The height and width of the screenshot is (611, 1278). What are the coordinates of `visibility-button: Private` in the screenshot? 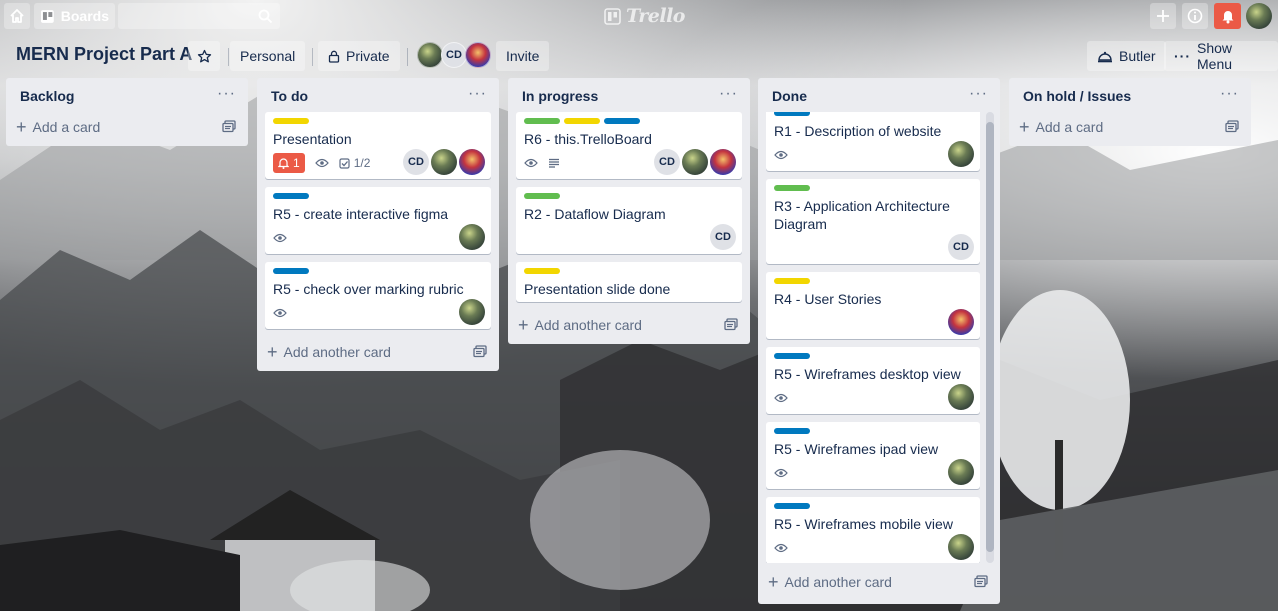 It's located at (359, 56).